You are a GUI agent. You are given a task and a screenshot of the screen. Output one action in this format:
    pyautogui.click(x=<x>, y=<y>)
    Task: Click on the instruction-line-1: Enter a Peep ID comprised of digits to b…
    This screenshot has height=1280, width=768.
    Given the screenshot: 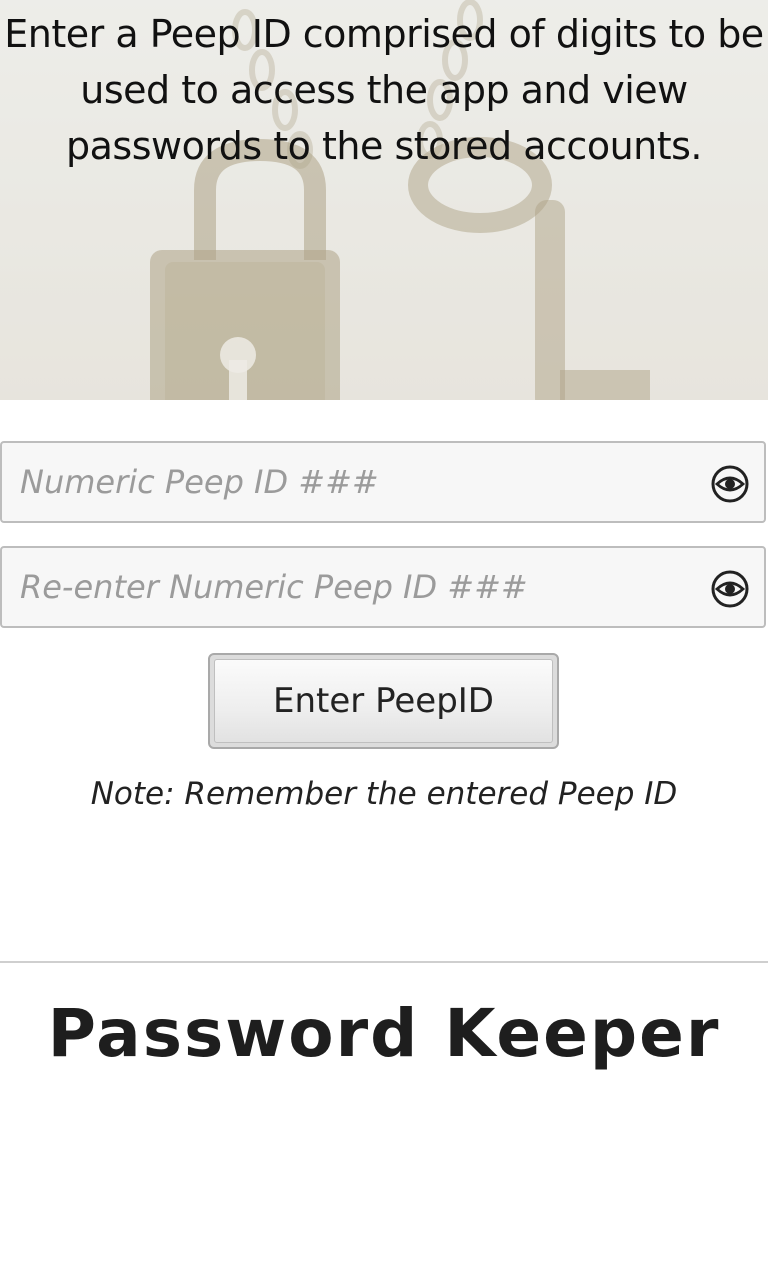 What is the action you would take?
    pyautogui.click(x=384, y=34)
    